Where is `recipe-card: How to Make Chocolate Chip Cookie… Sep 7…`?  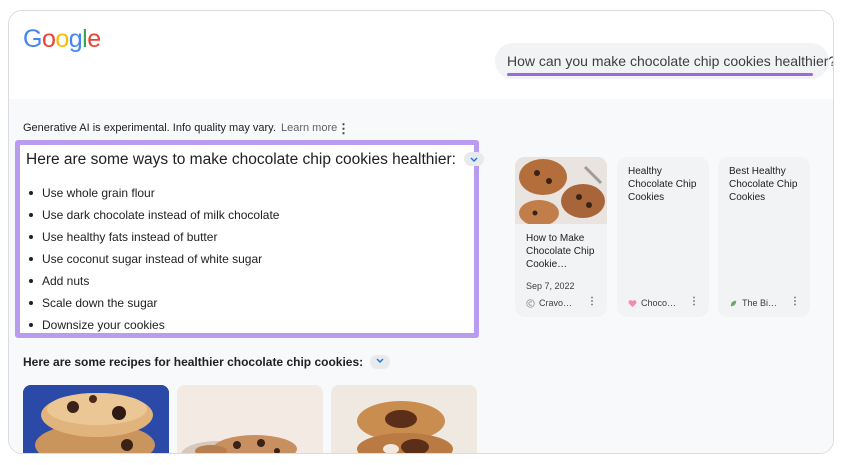 recipe-card: How to Make Chocolate Chip Cookie… Sep 7… is located at coordinates (561, 237).